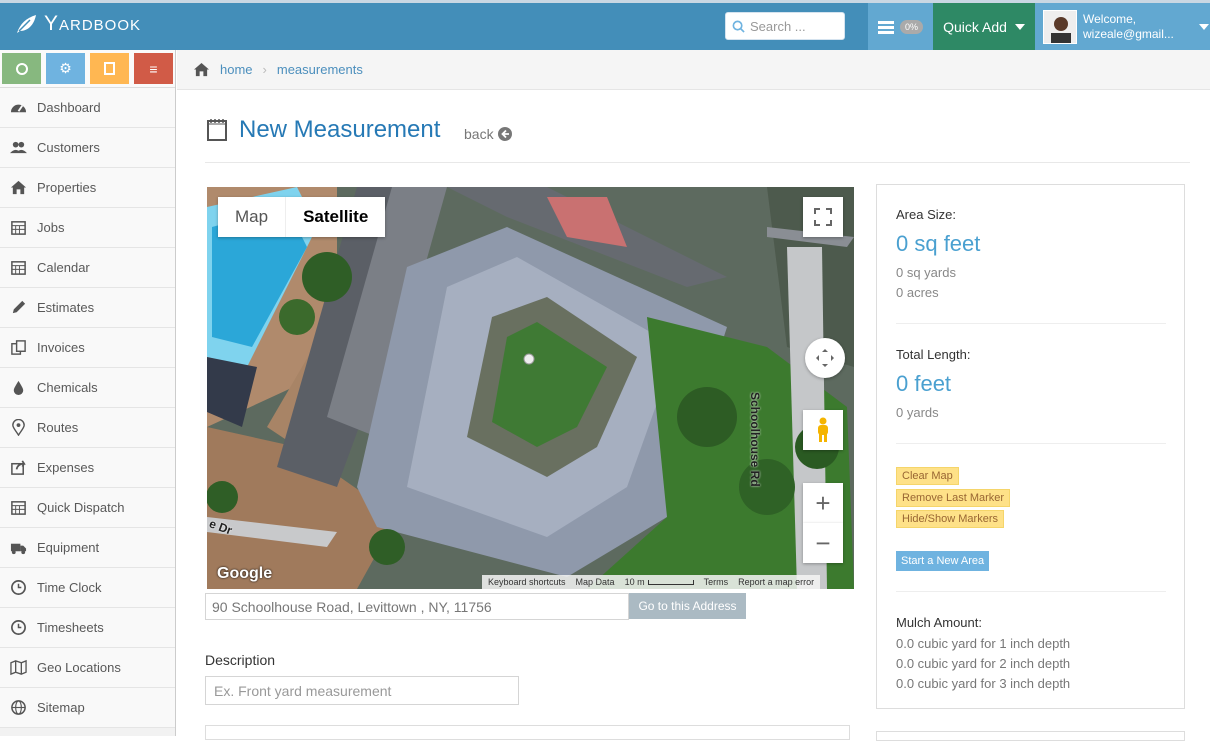  Describe the element at coordinates (885, 27) in the screenshot. I see `tasks-icon` at that location.